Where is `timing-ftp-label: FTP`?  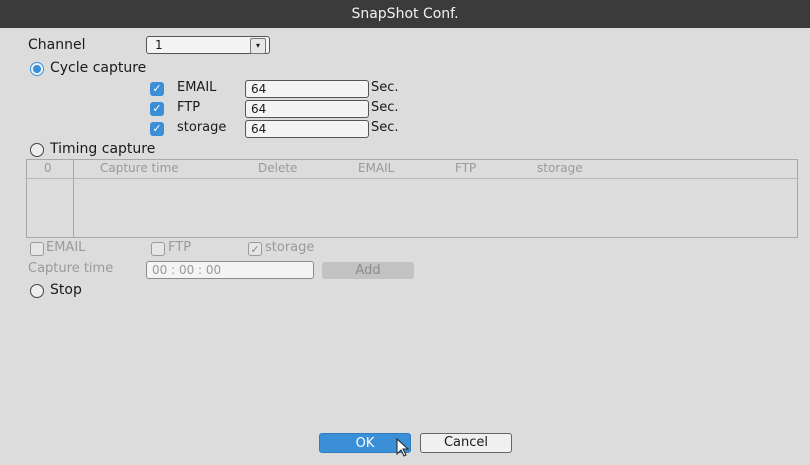 timing-ftp-label: FTP is located at coordinates (180, 247).